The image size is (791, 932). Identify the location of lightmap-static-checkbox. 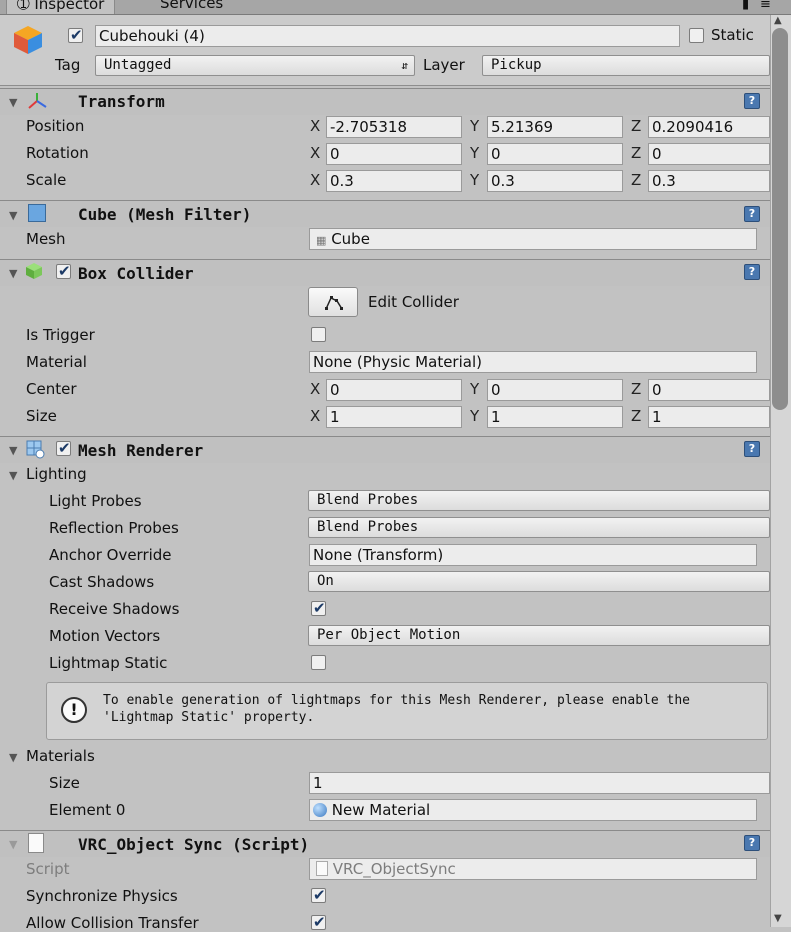
(318, 662).